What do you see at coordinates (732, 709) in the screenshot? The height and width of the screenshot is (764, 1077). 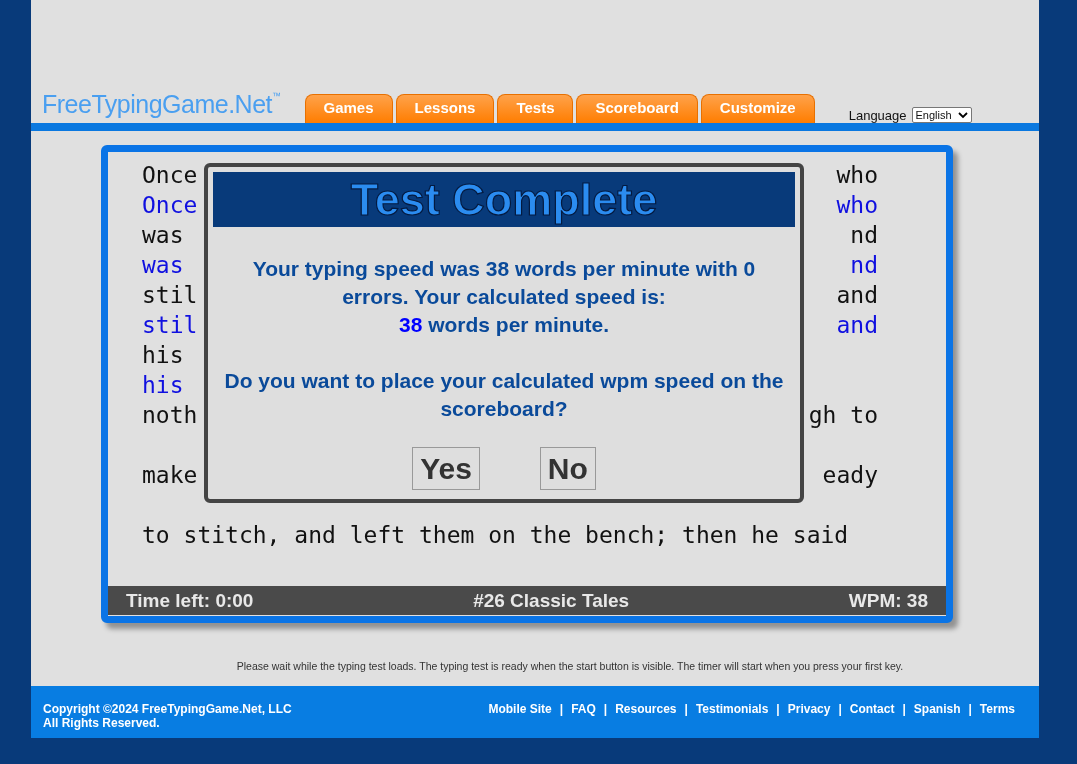 I see `footer-link: Testimonials` at bounding box center [732, 709].